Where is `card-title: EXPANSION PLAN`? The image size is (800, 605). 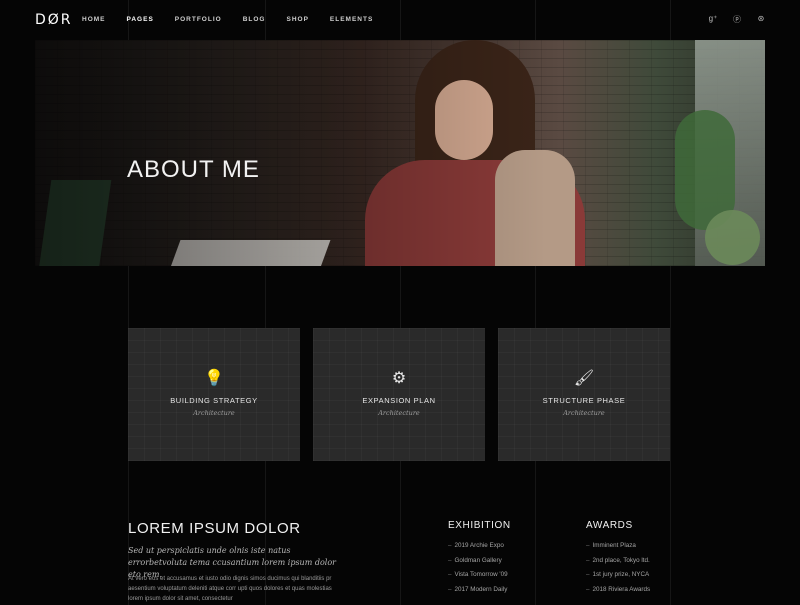
card-title: EXPANSION PLAN is located at coordinates (399, 400).